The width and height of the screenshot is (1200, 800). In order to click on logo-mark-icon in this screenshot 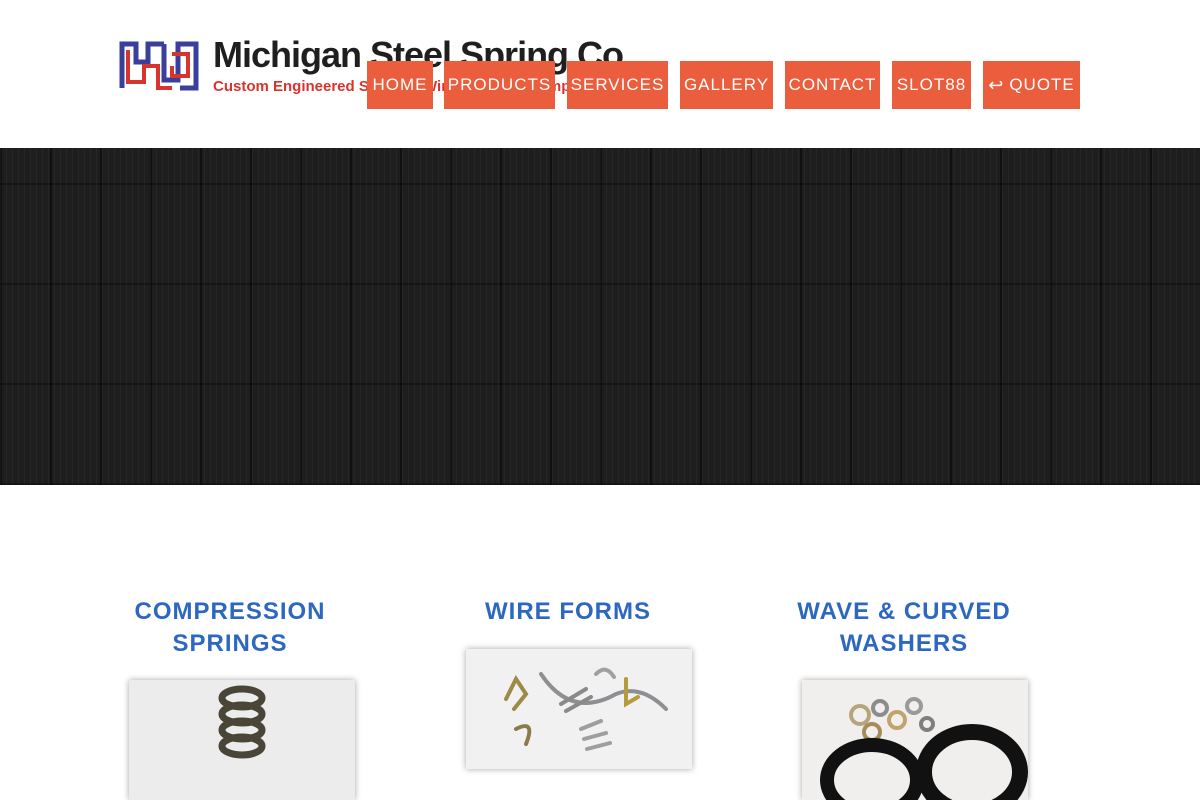, I will do `click(159, 66)`.